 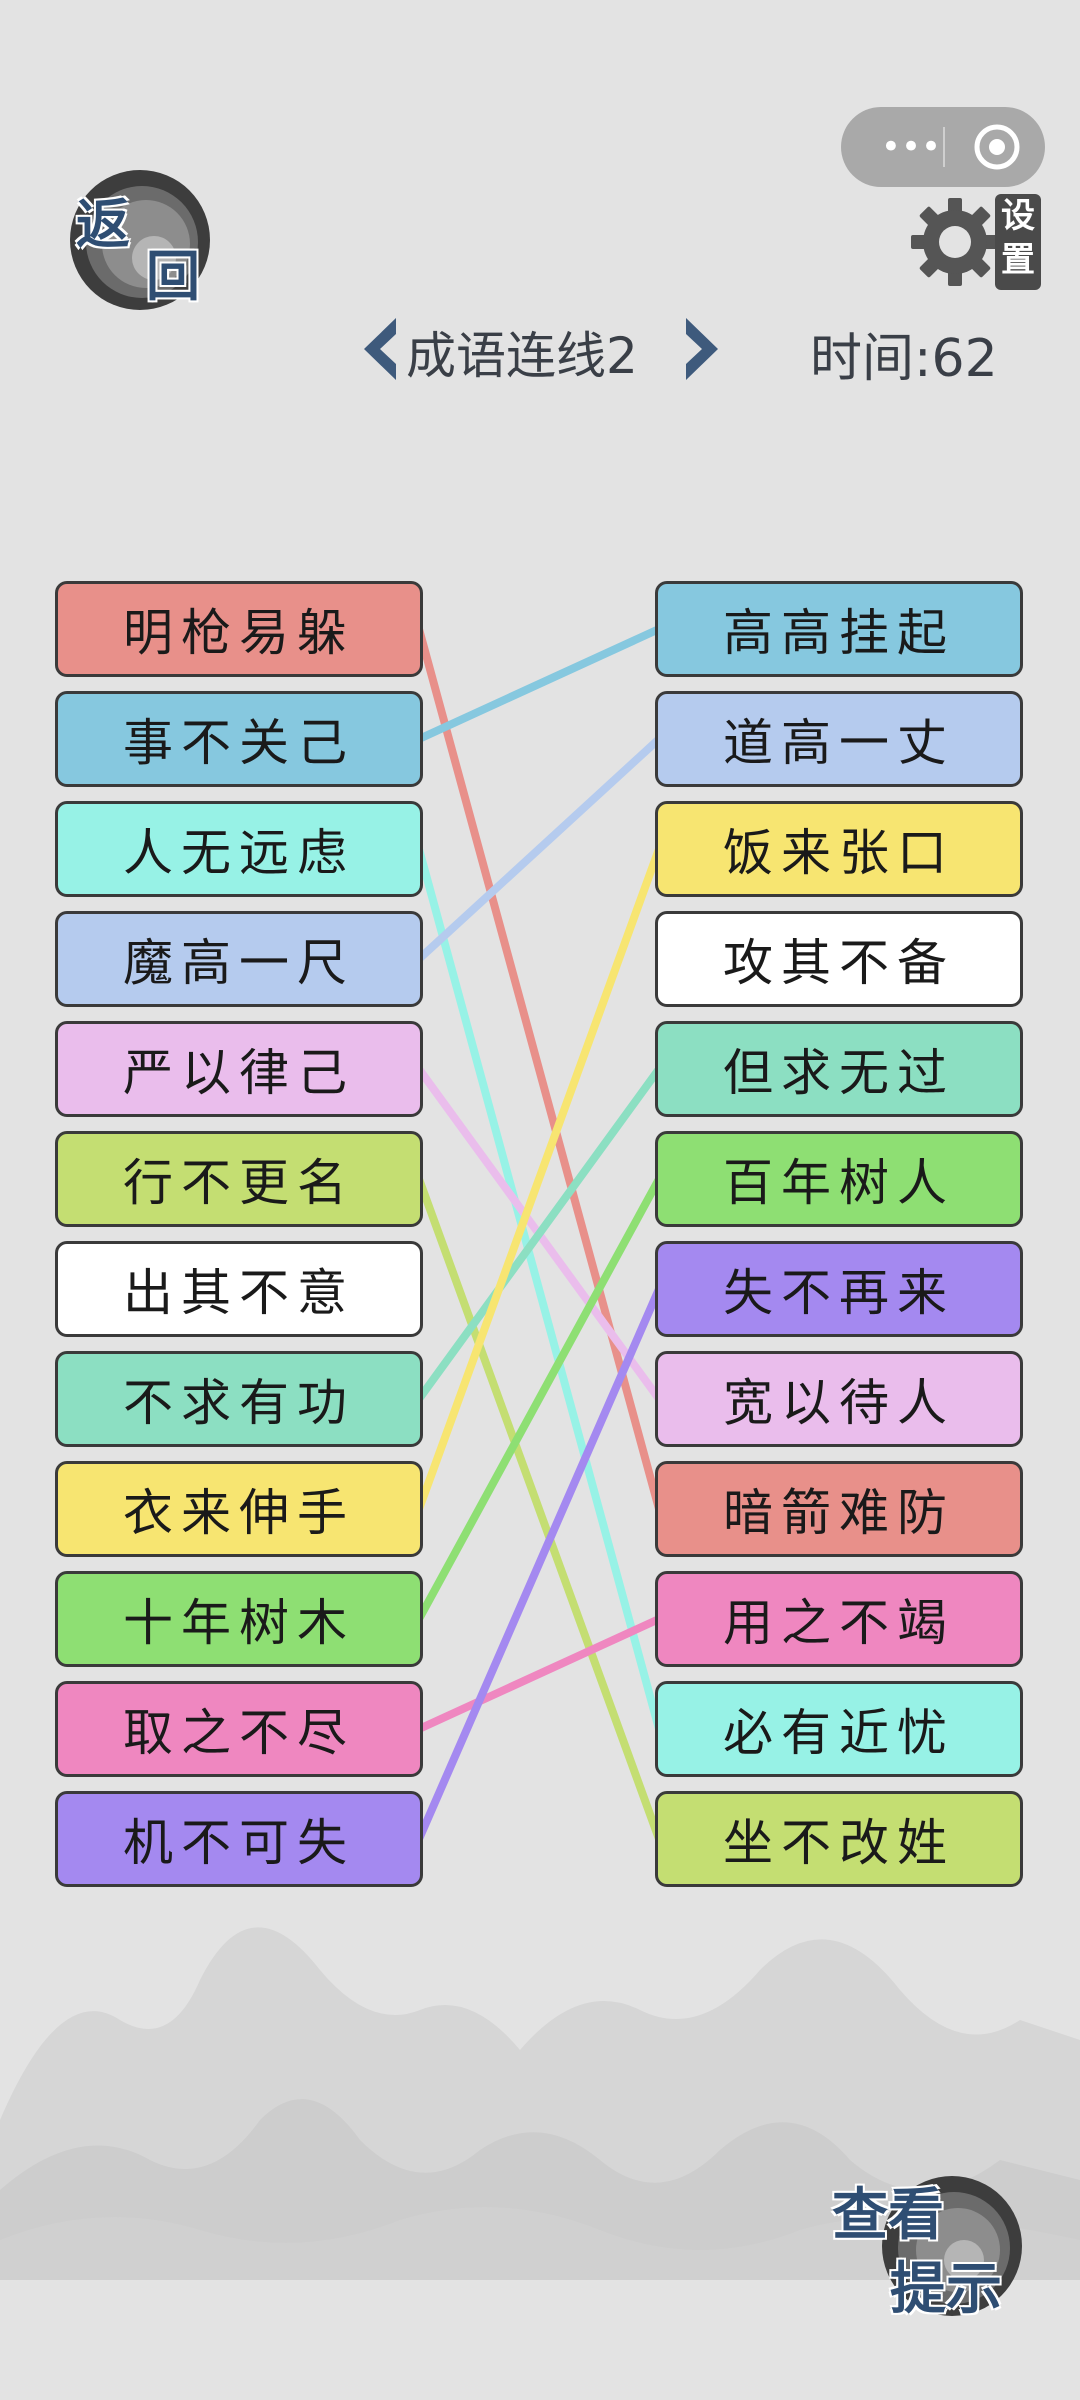 I want to click on right-idiom-card: 坐不改姓, so click(x=839, y=1839).